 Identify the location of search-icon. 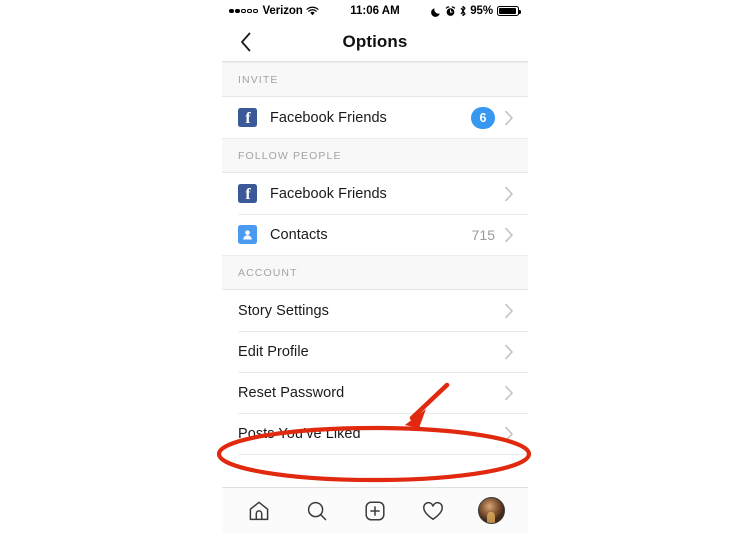
(317, 511).